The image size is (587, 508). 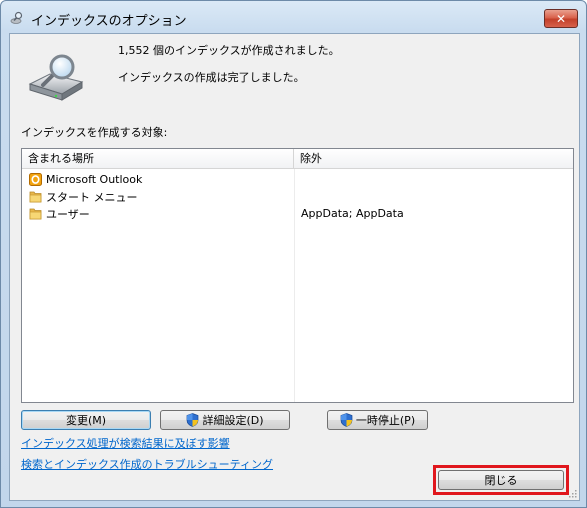 What do you see at coordinates (229, 50) in the screenshot?
I see `index-count-message: 1,552 個のインデックスが作成されました。` at bounding box center [229, 50].